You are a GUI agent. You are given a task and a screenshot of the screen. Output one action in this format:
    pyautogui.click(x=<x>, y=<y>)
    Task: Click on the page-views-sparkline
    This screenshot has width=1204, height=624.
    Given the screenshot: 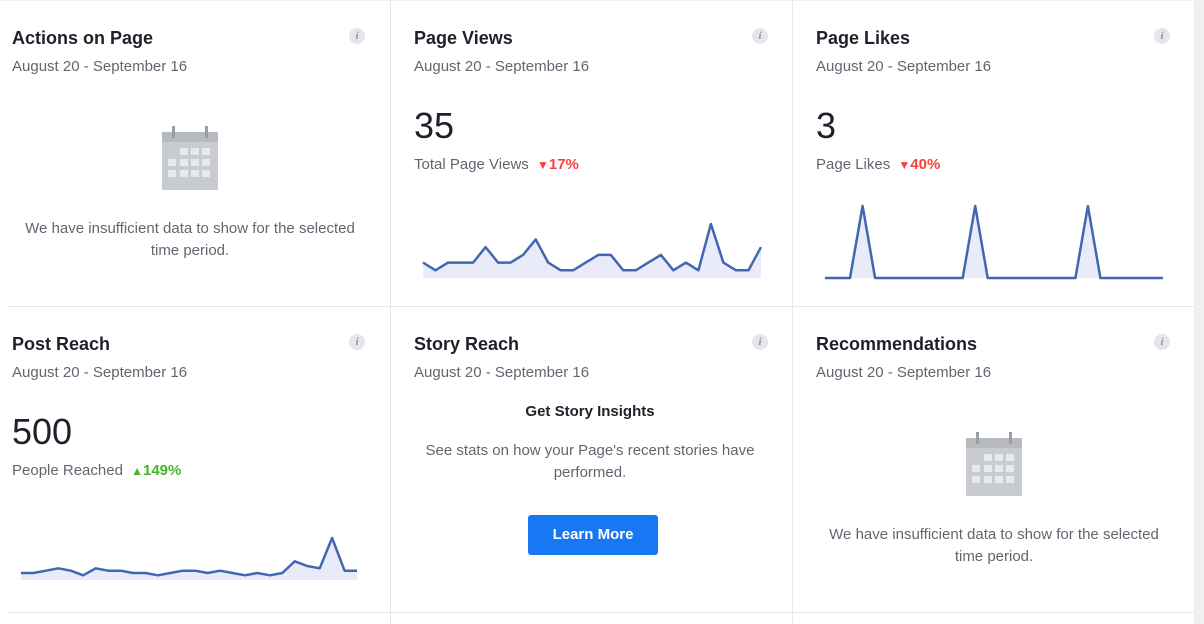 What is the action you would take?
    pyautogui.click(x=592, y=250)
    